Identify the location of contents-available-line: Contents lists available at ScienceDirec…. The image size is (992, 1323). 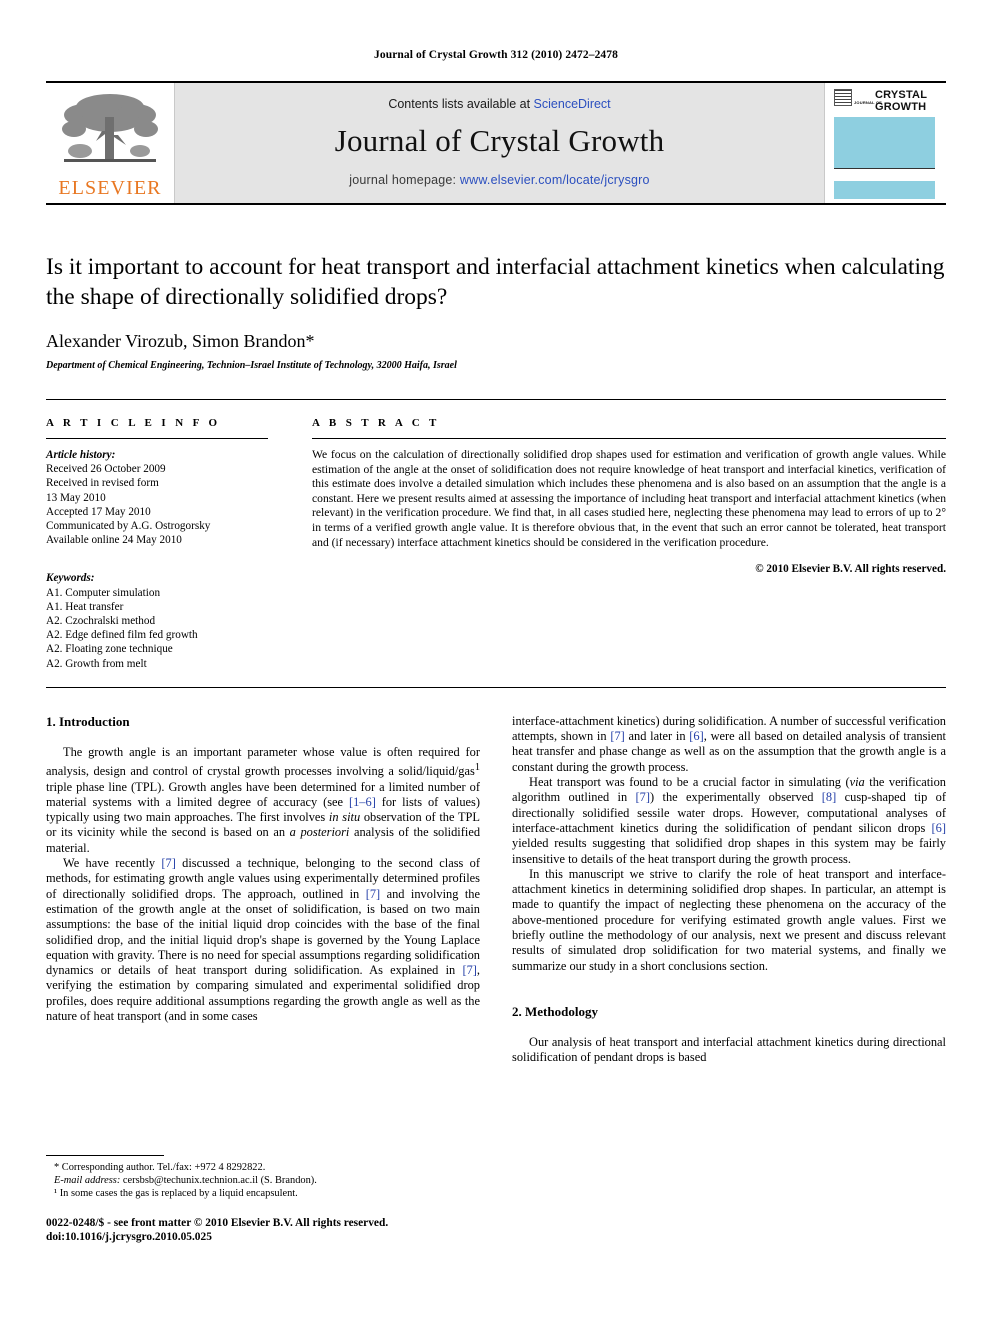
(499, 104).